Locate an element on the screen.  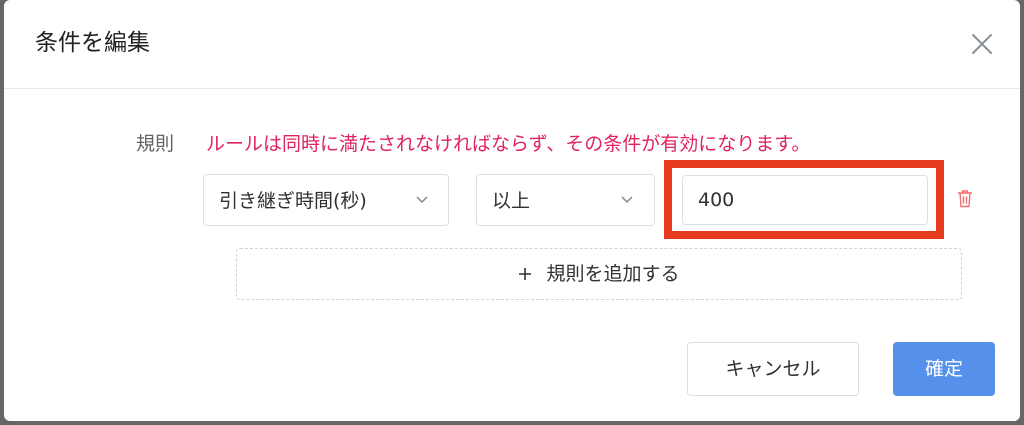
operator-select-value: 以上 is located at coordinates (511, 201).